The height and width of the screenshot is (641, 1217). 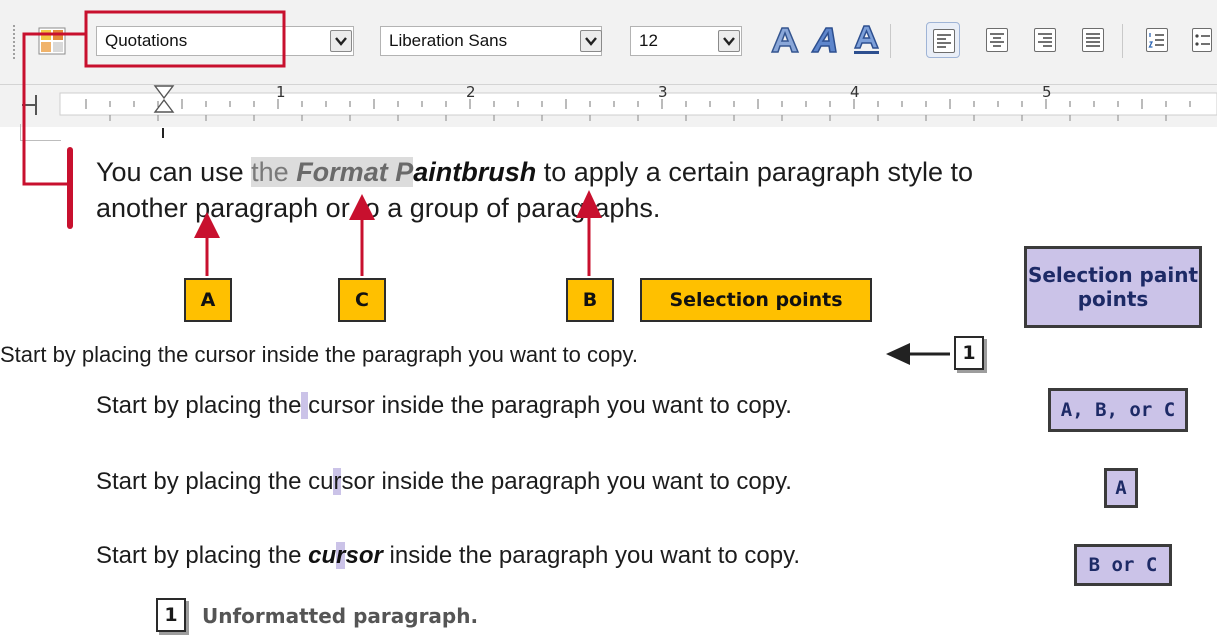 I want to click on align-right-icon, so click(x=1045, y=40).